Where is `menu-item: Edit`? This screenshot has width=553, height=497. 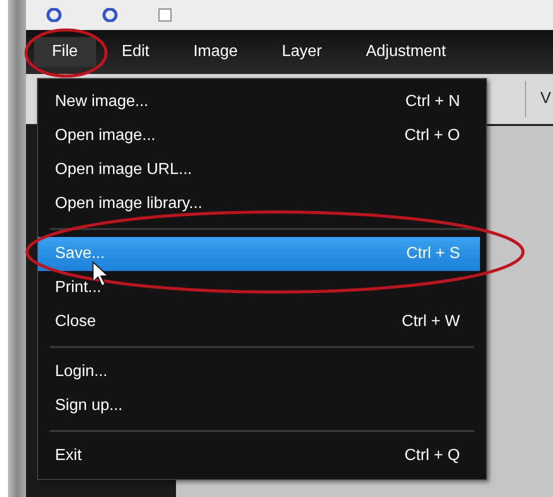 menu-item: Edit is located at coordinates (136, 52).